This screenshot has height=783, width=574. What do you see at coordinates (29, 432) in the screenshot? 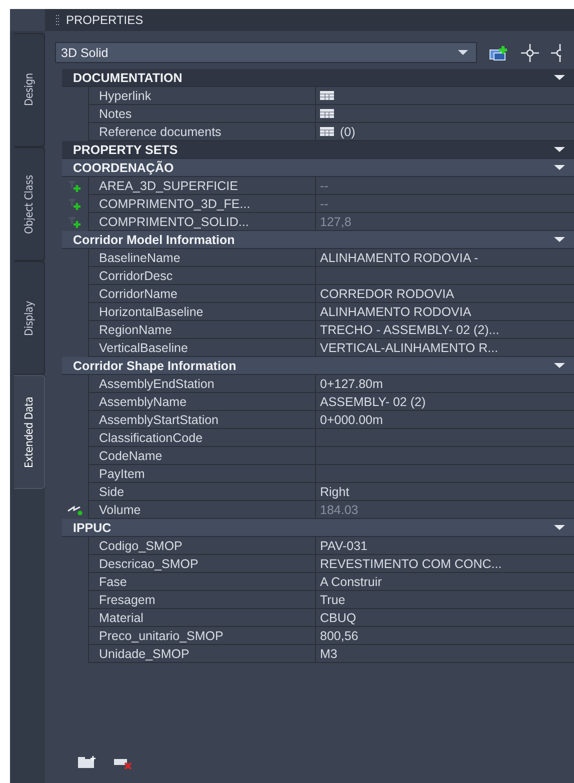
I see `side-tab: Extended Data` at bounding box center [29, 432].